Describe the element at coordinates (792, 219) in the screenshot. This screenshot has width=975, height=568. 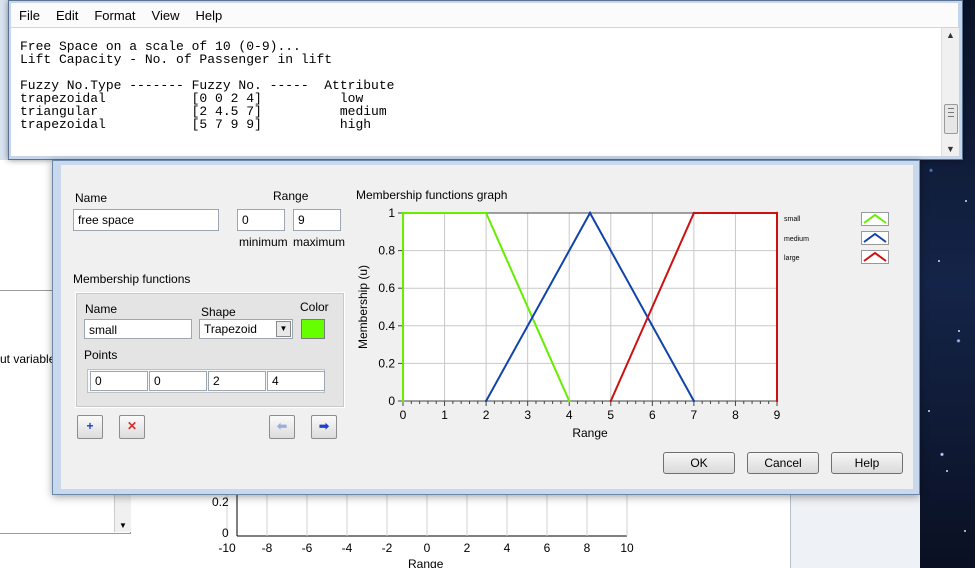
I see `legend-label-small: small` at that location.